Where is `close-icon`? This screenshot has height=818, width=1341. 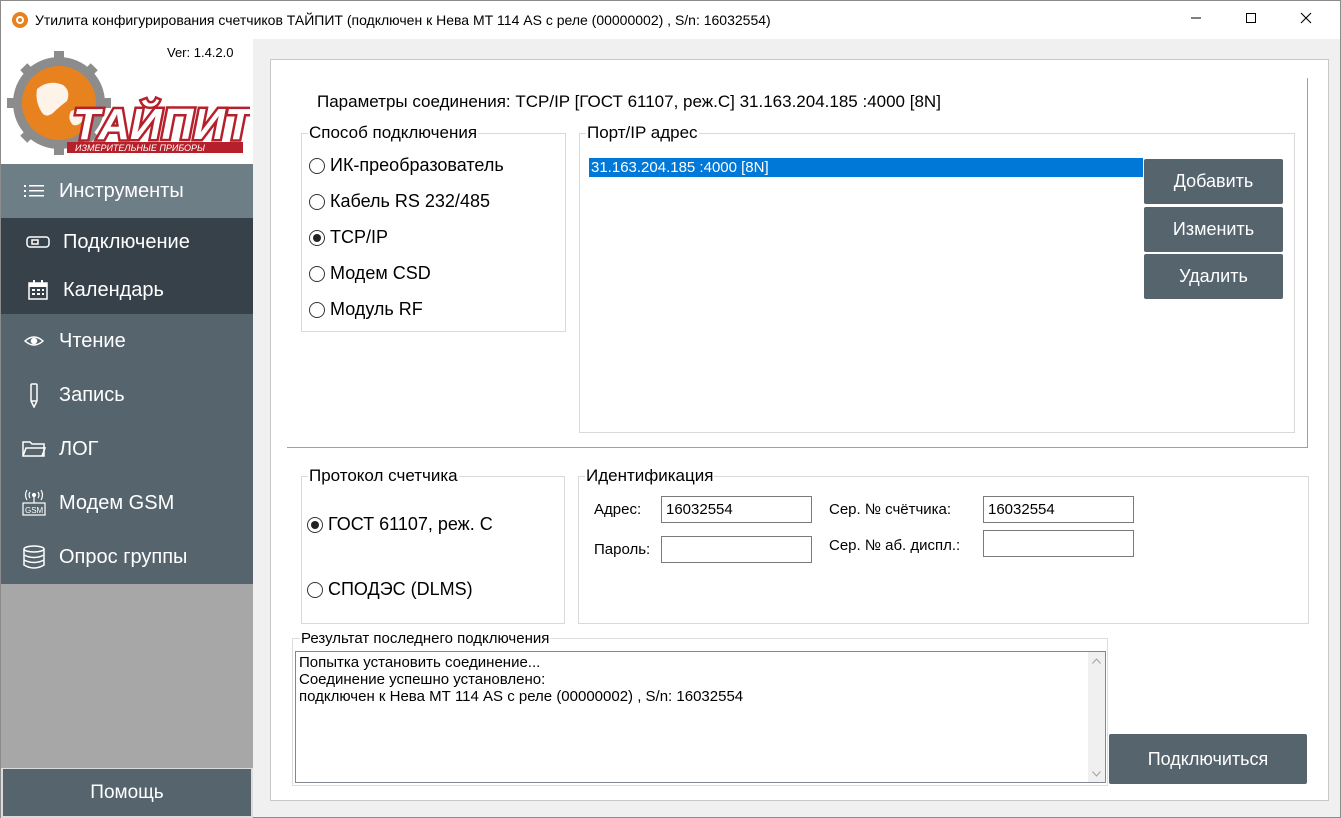 close-icon is located at coordinates (1306, 20).